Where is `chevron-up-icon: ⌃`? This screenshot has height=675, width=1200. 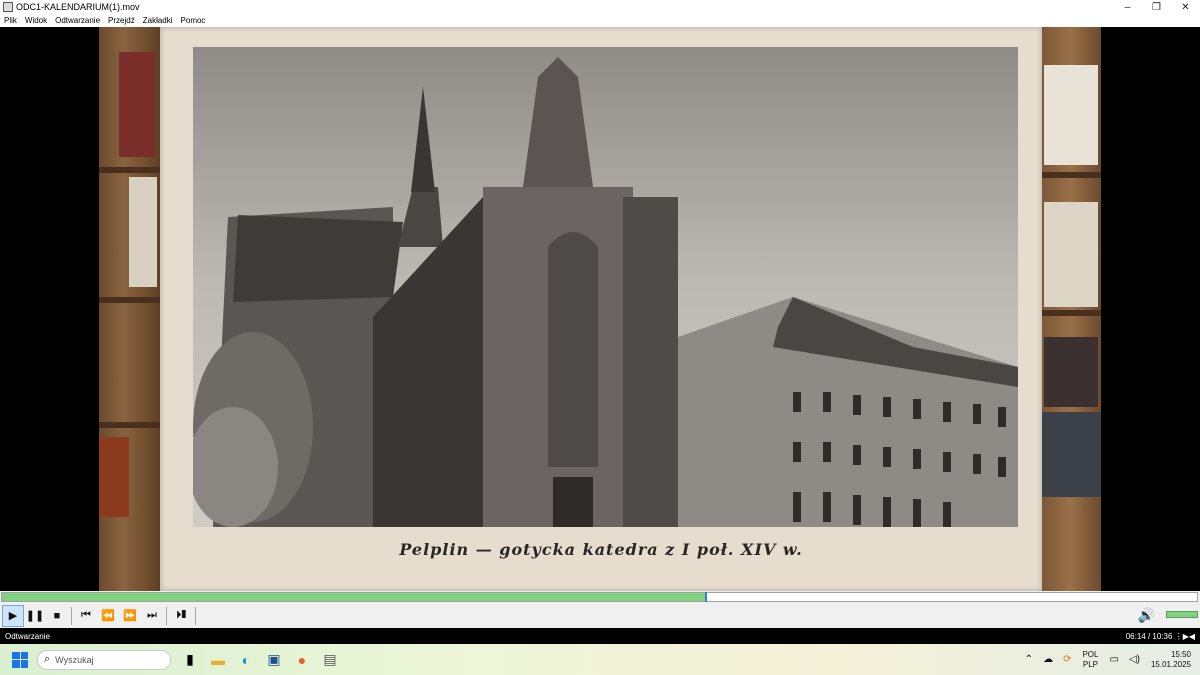
chevron-up-icon: ⌃ is located at coordinates (1029, 659).